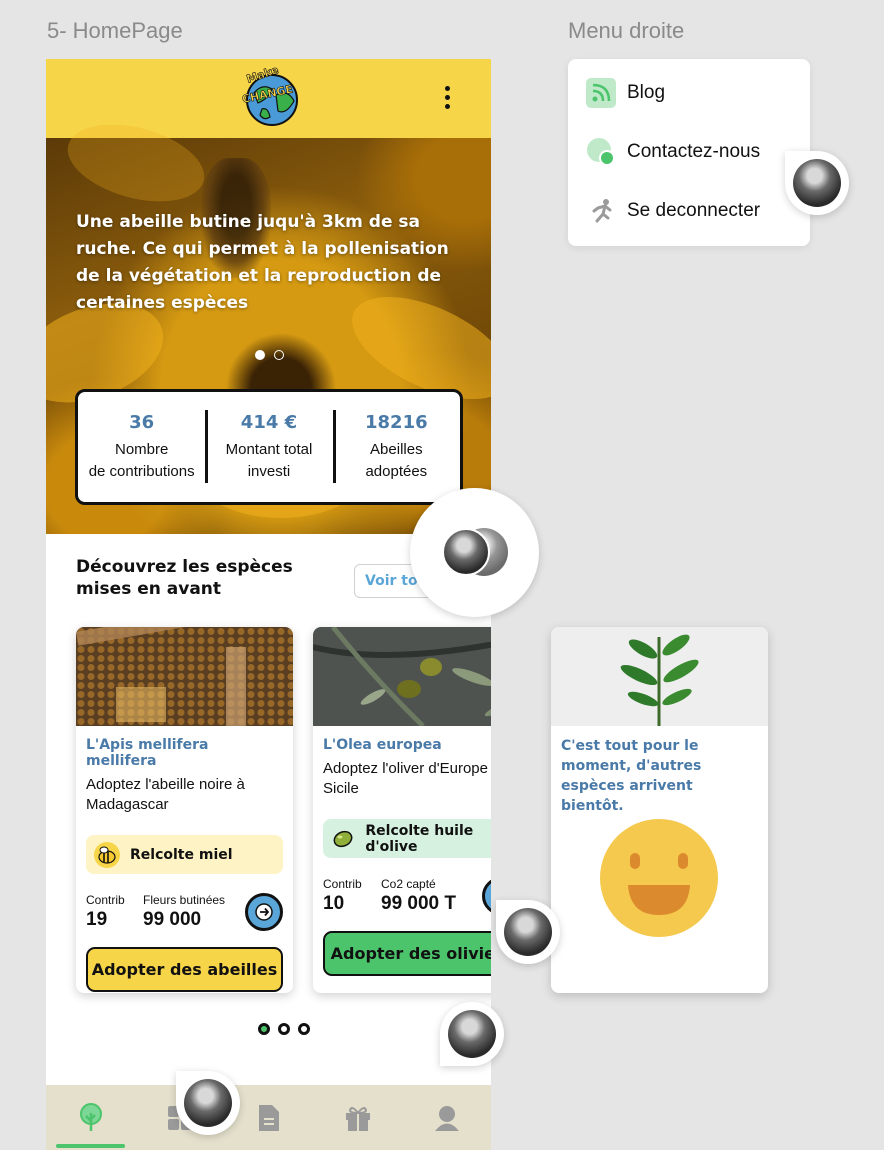 This screenshot has height=1150, width=884. I want to click on chat-icon, so click(601, 152).